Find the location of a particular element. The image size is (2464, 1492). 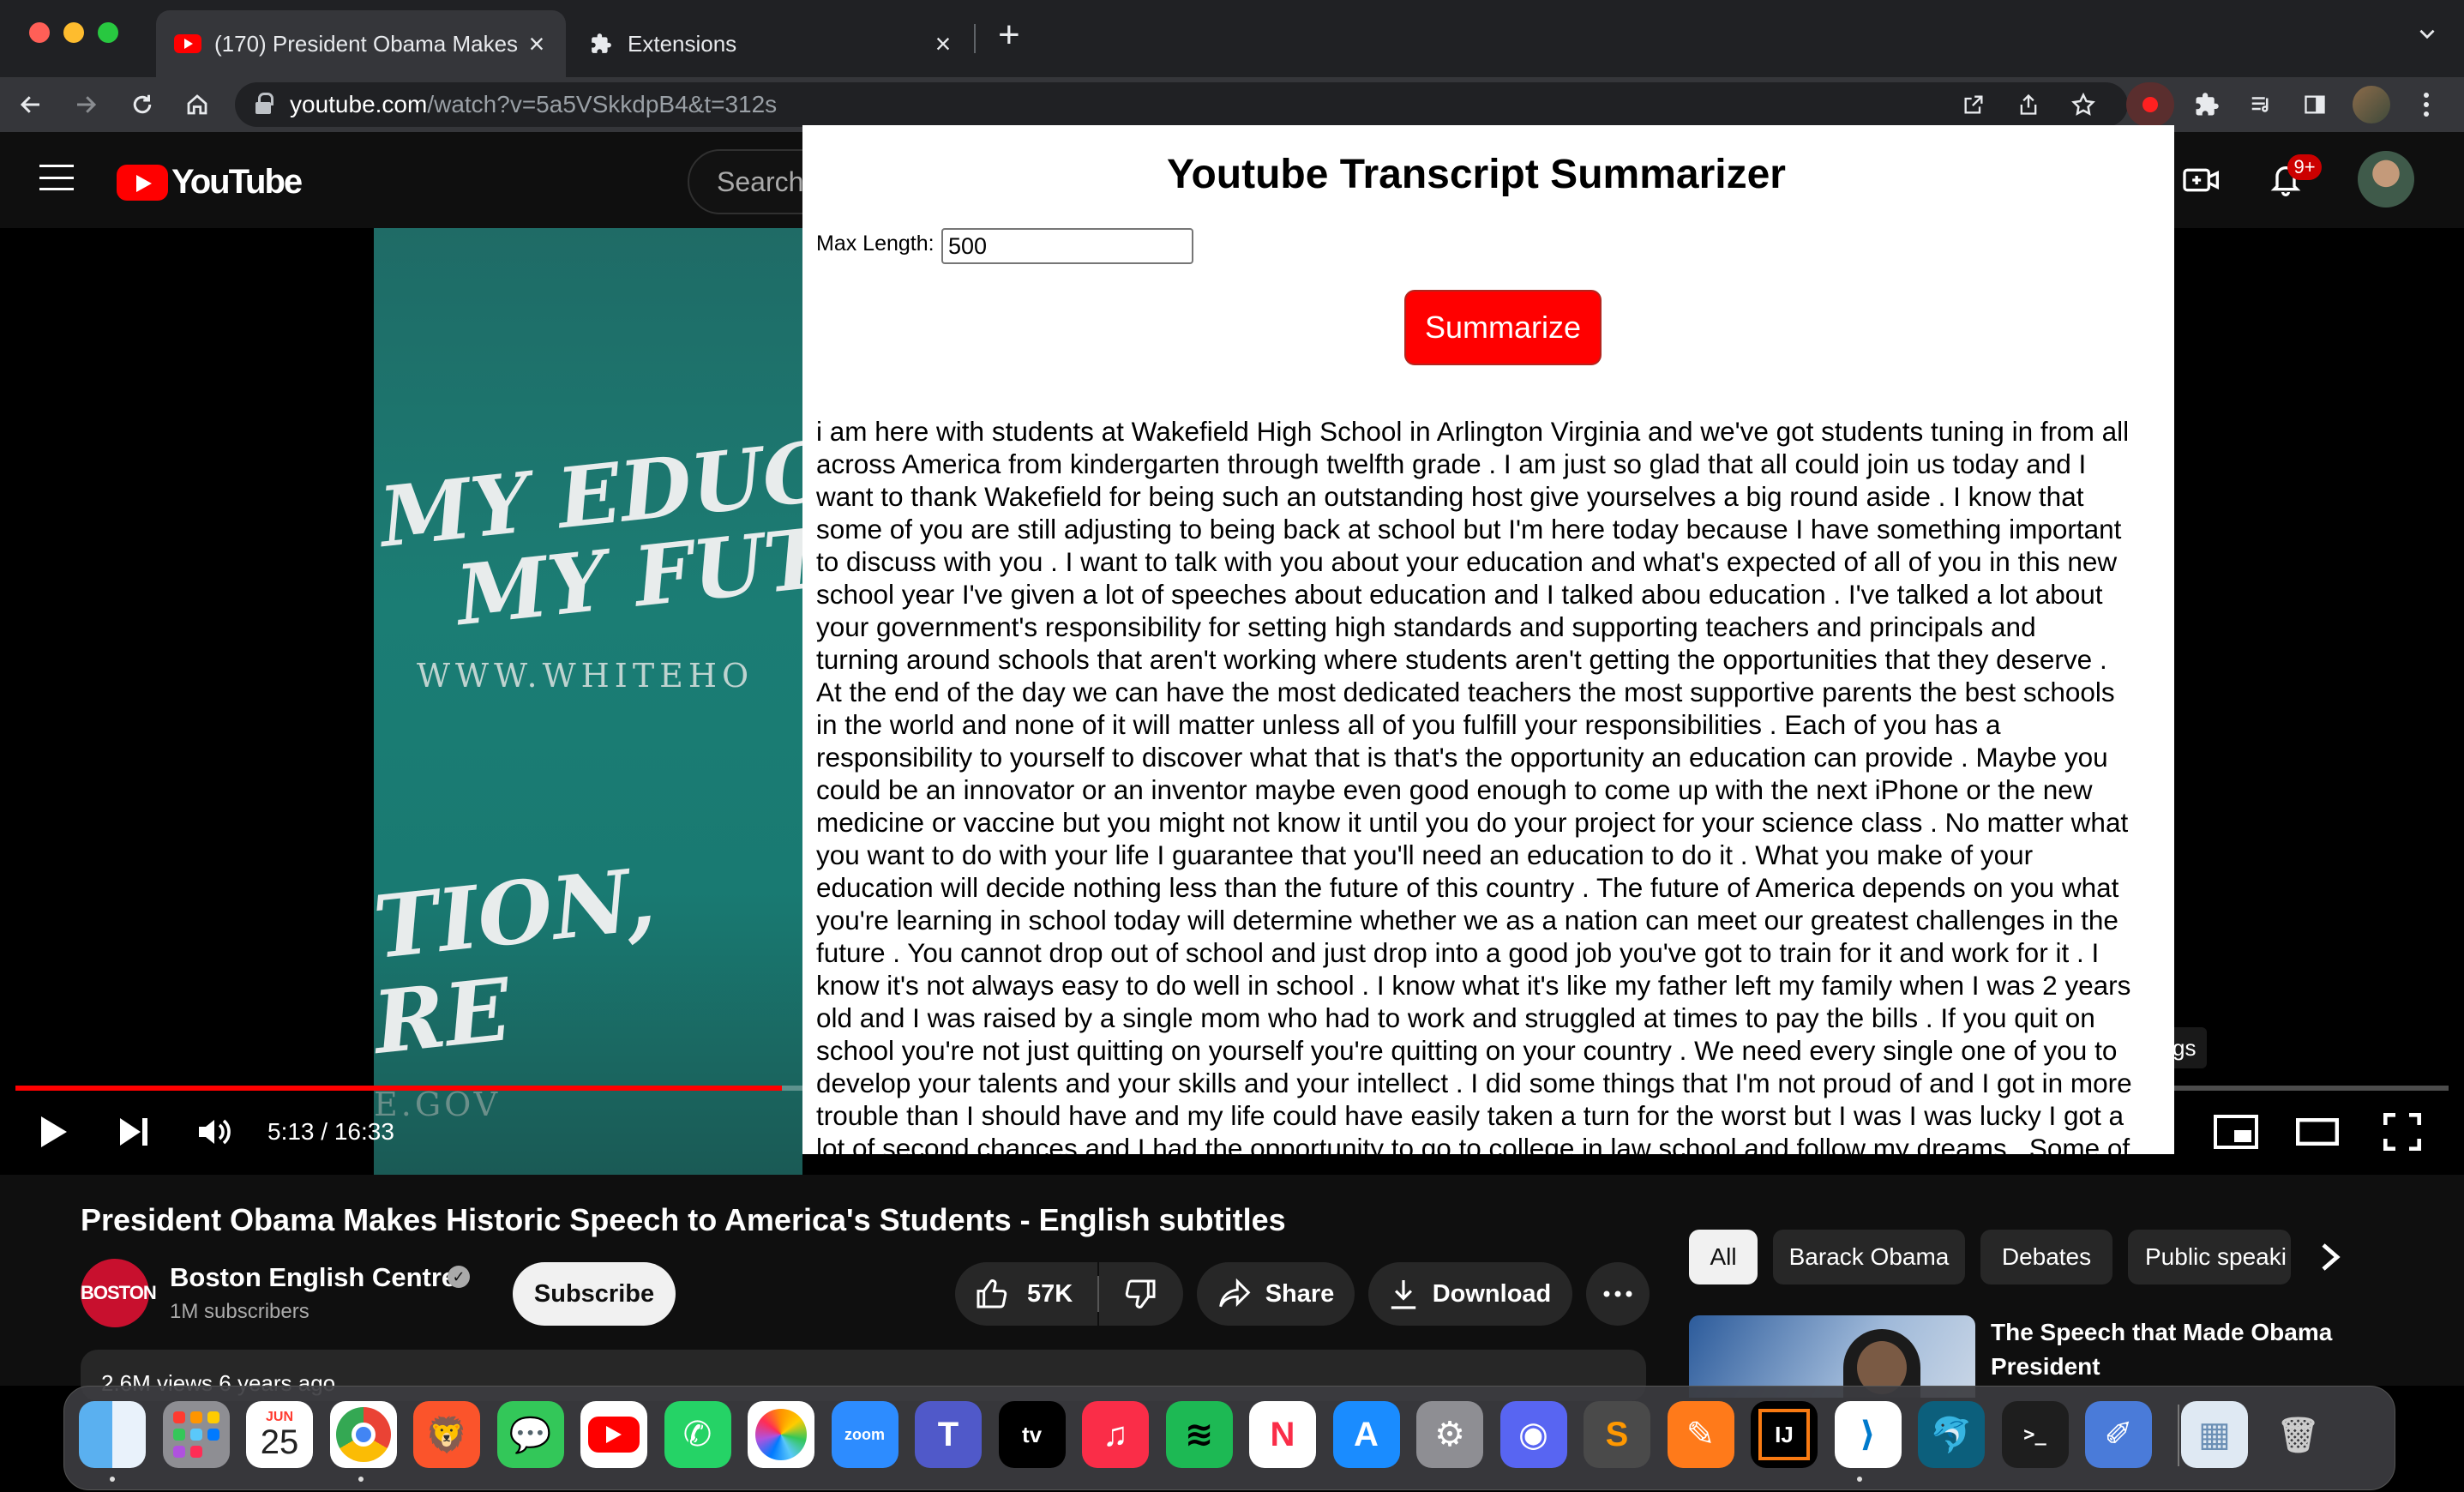

tab-extensions: Extensions × is located at coordinates (770, 43).